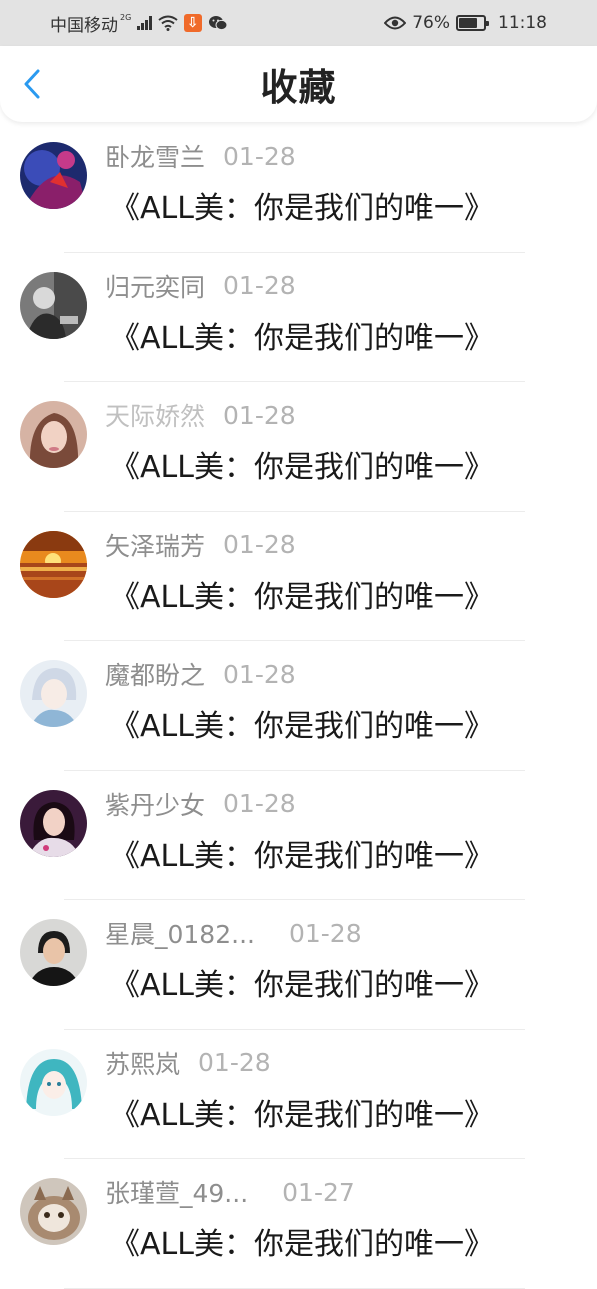  Describe the element at coordinates (155, 416) in the screenshot. I see `user-name: 天际娇然` at that location.